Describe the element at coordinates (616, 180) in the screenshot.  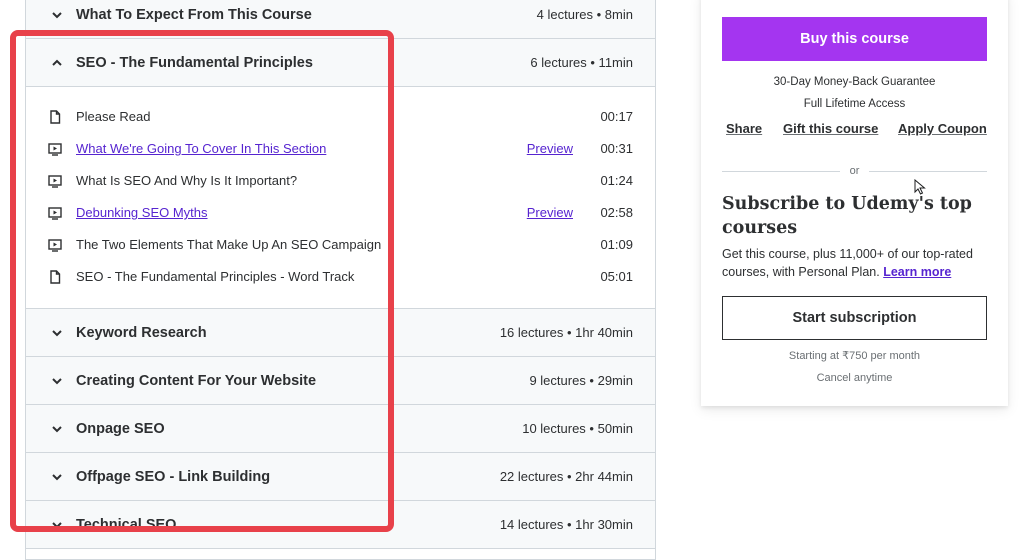
I see `lecture-duration: 01:24` at that location.